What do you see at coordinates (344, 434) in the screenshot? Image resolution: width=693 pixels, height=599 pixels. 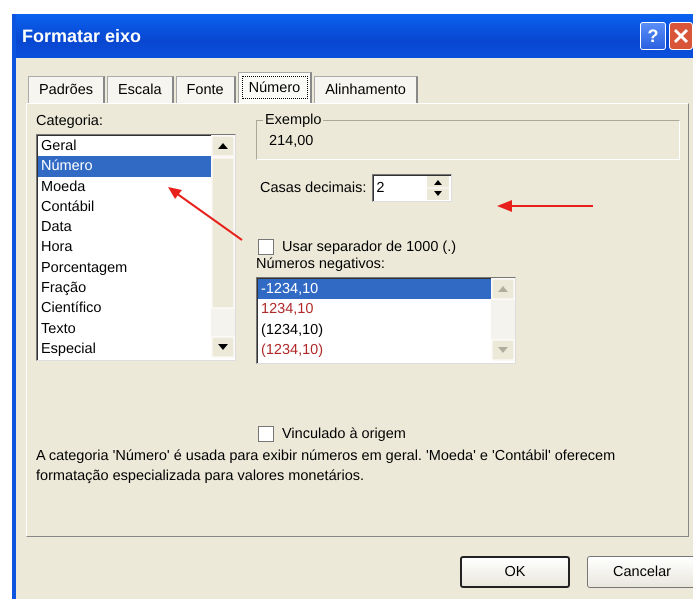 I see `checkbox-label: Vinculado à origem` at bounding box center [344, 434].